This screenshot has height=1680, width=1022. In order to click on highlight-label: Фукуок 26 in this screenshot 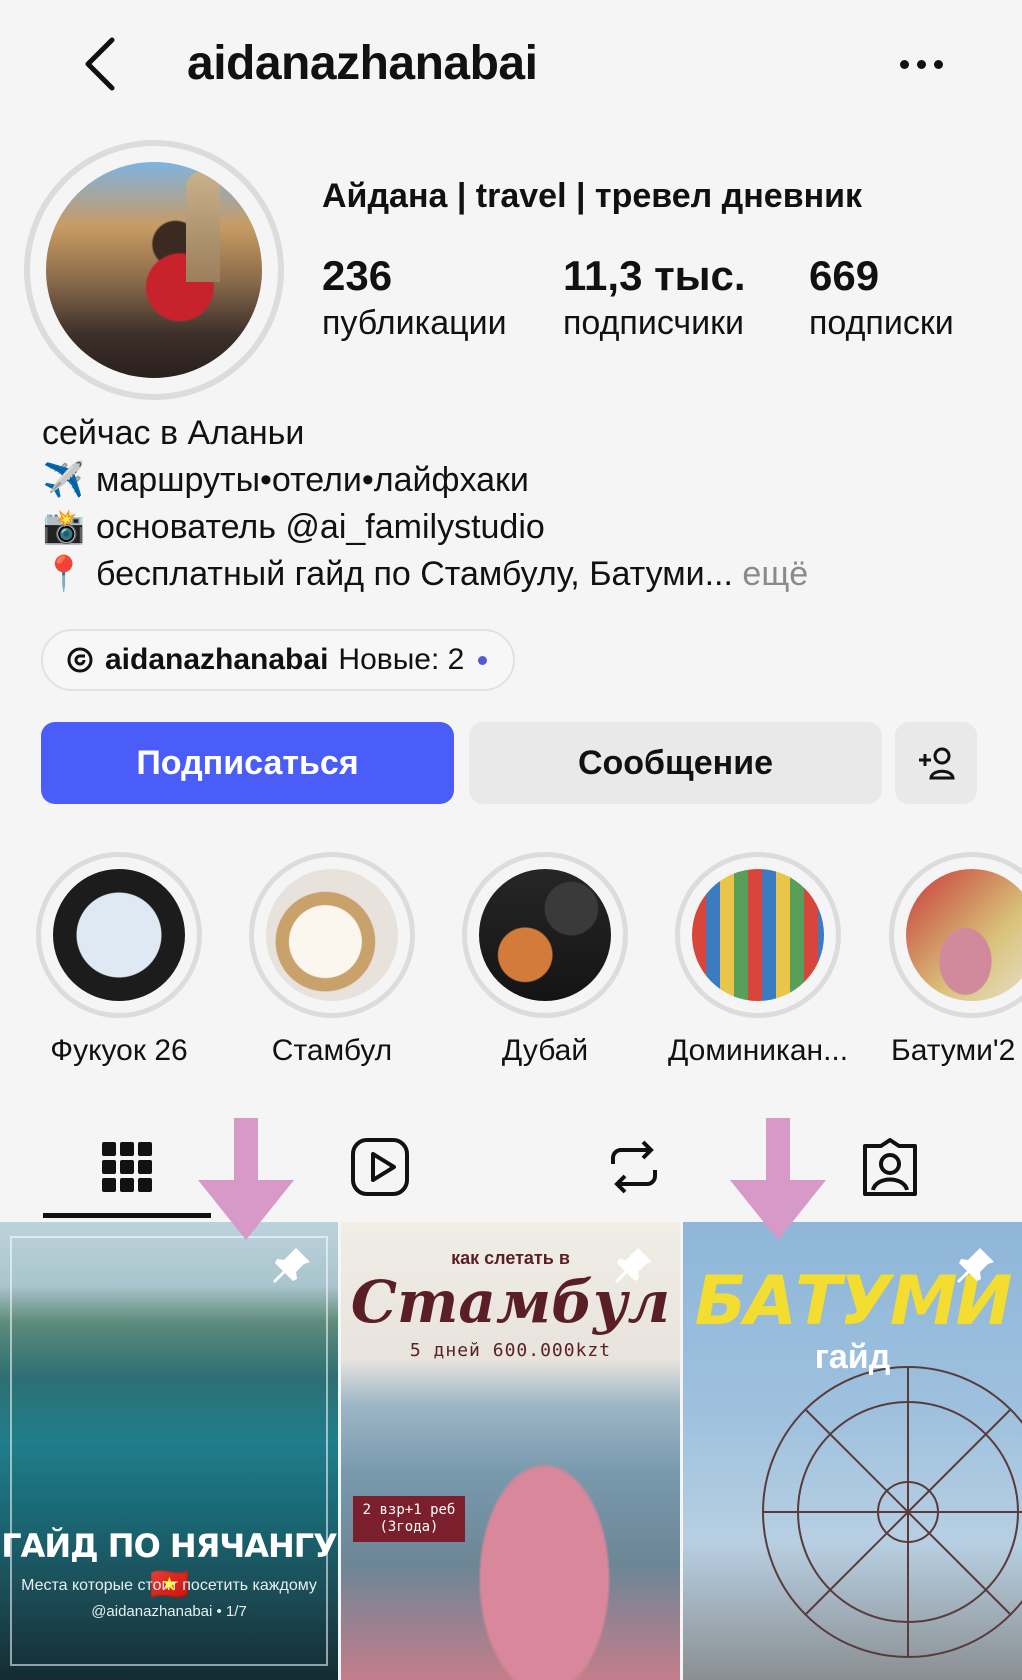, I will do `click(119, 1050)`.